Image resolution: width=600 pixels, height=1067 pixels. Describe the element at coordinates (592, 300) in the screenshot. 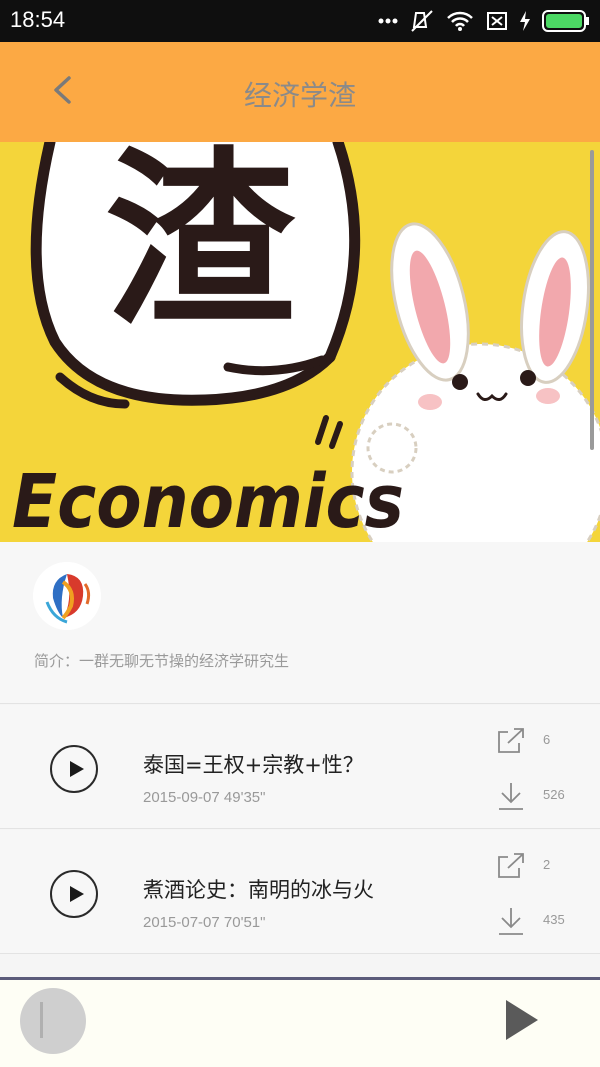

I see `banner-scrollbar` at that location.